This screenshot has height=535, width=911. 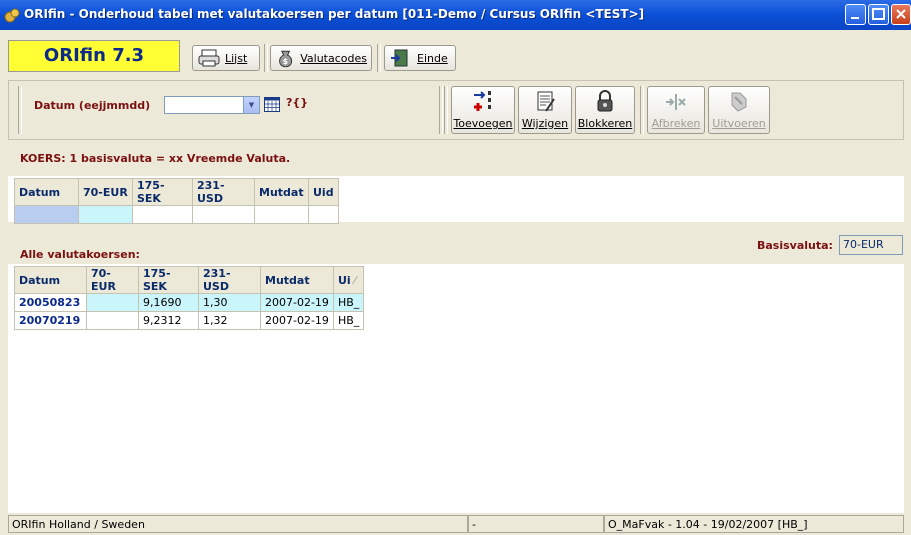 I want to click on minimize-icon, so click(x=855, y=18).